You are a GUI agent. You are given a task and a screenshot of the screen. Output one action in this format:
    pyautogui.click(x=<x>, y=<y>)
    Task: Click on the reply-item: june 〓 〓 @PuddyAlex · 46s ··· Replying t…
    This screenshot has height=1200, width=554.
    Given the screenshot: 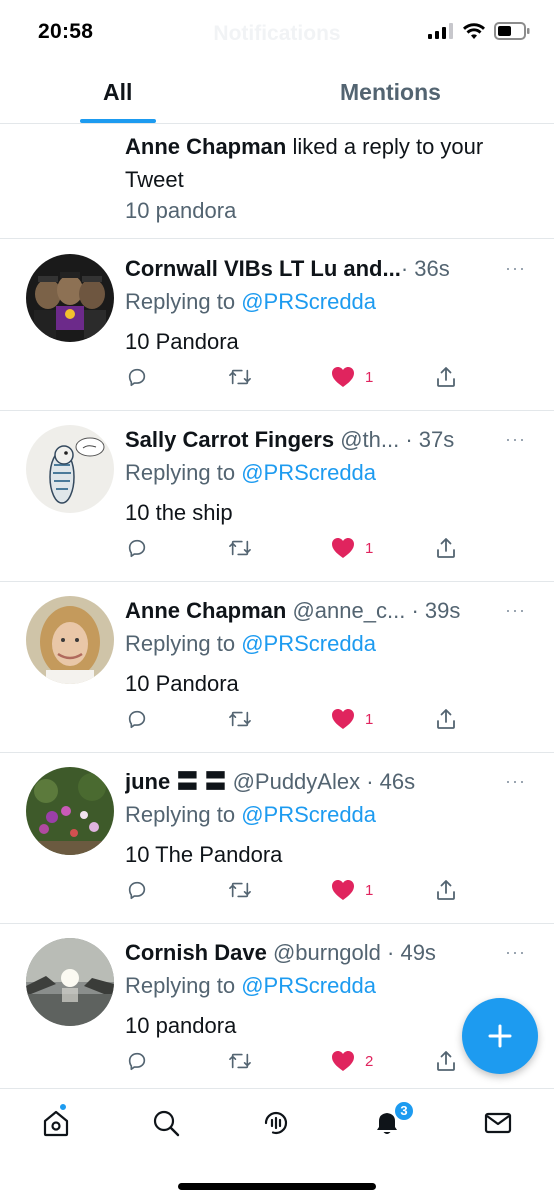 What is the action you would take?
    pyautogui.click(x=277, y=838)
    